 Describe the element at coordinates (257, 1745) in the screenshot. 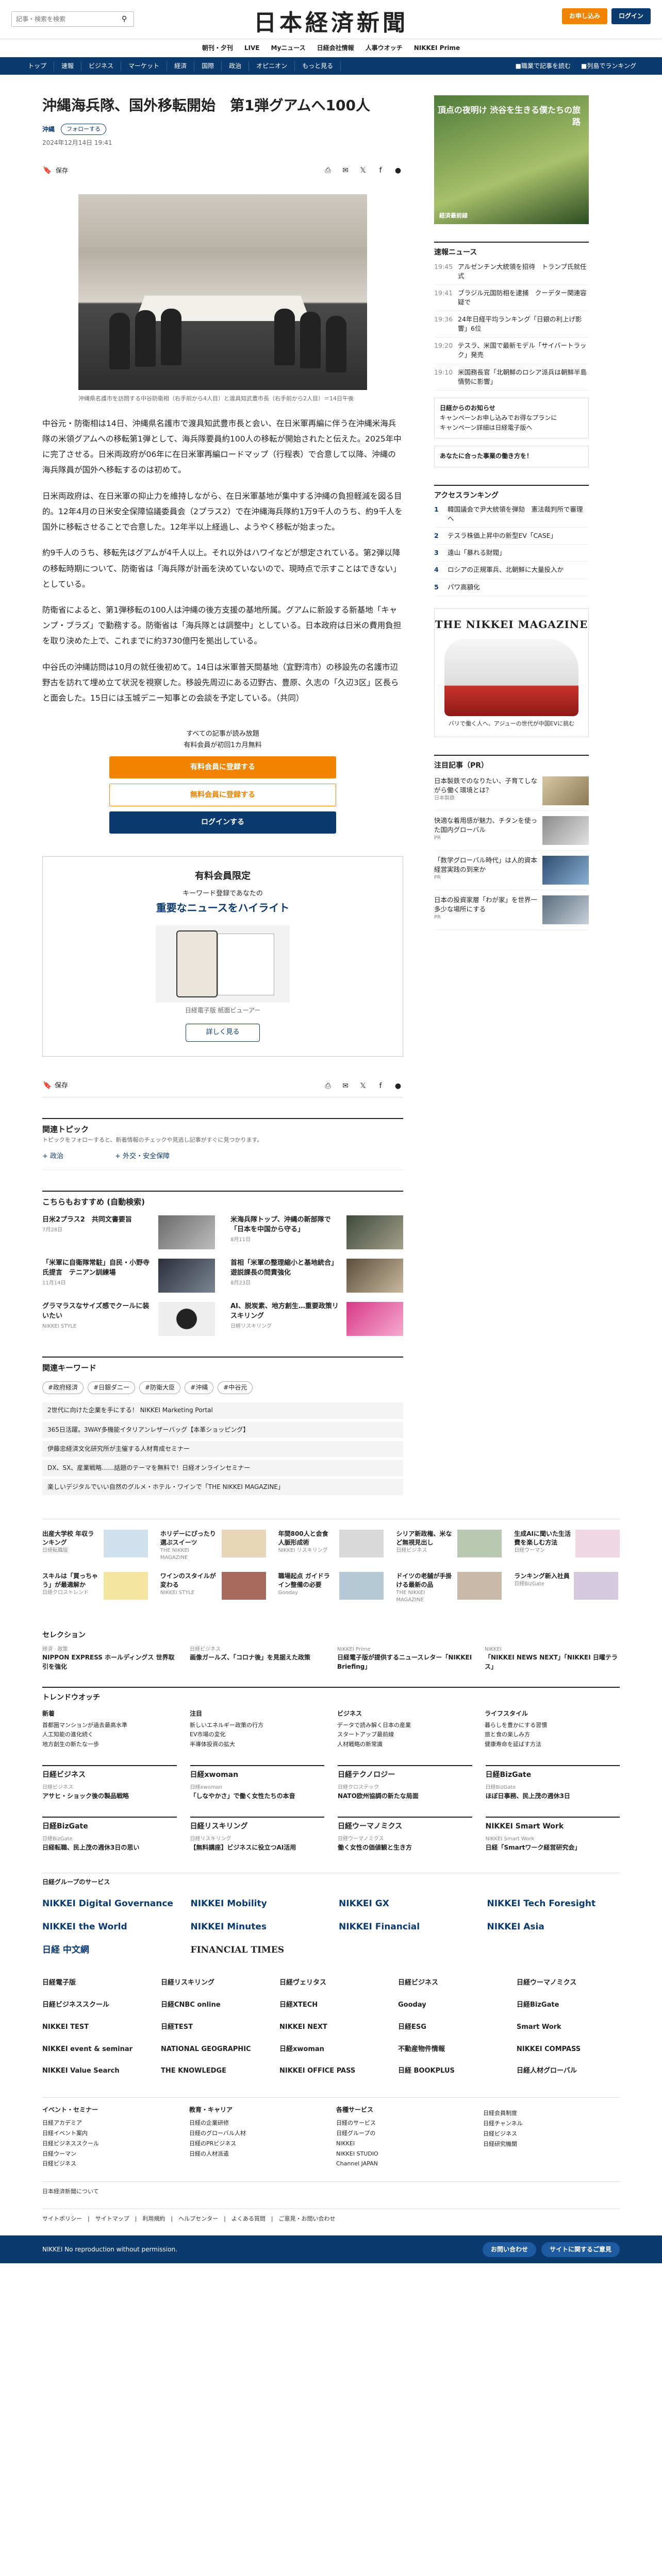

I see `trend-link: 半導体投資の拡大` at that location.